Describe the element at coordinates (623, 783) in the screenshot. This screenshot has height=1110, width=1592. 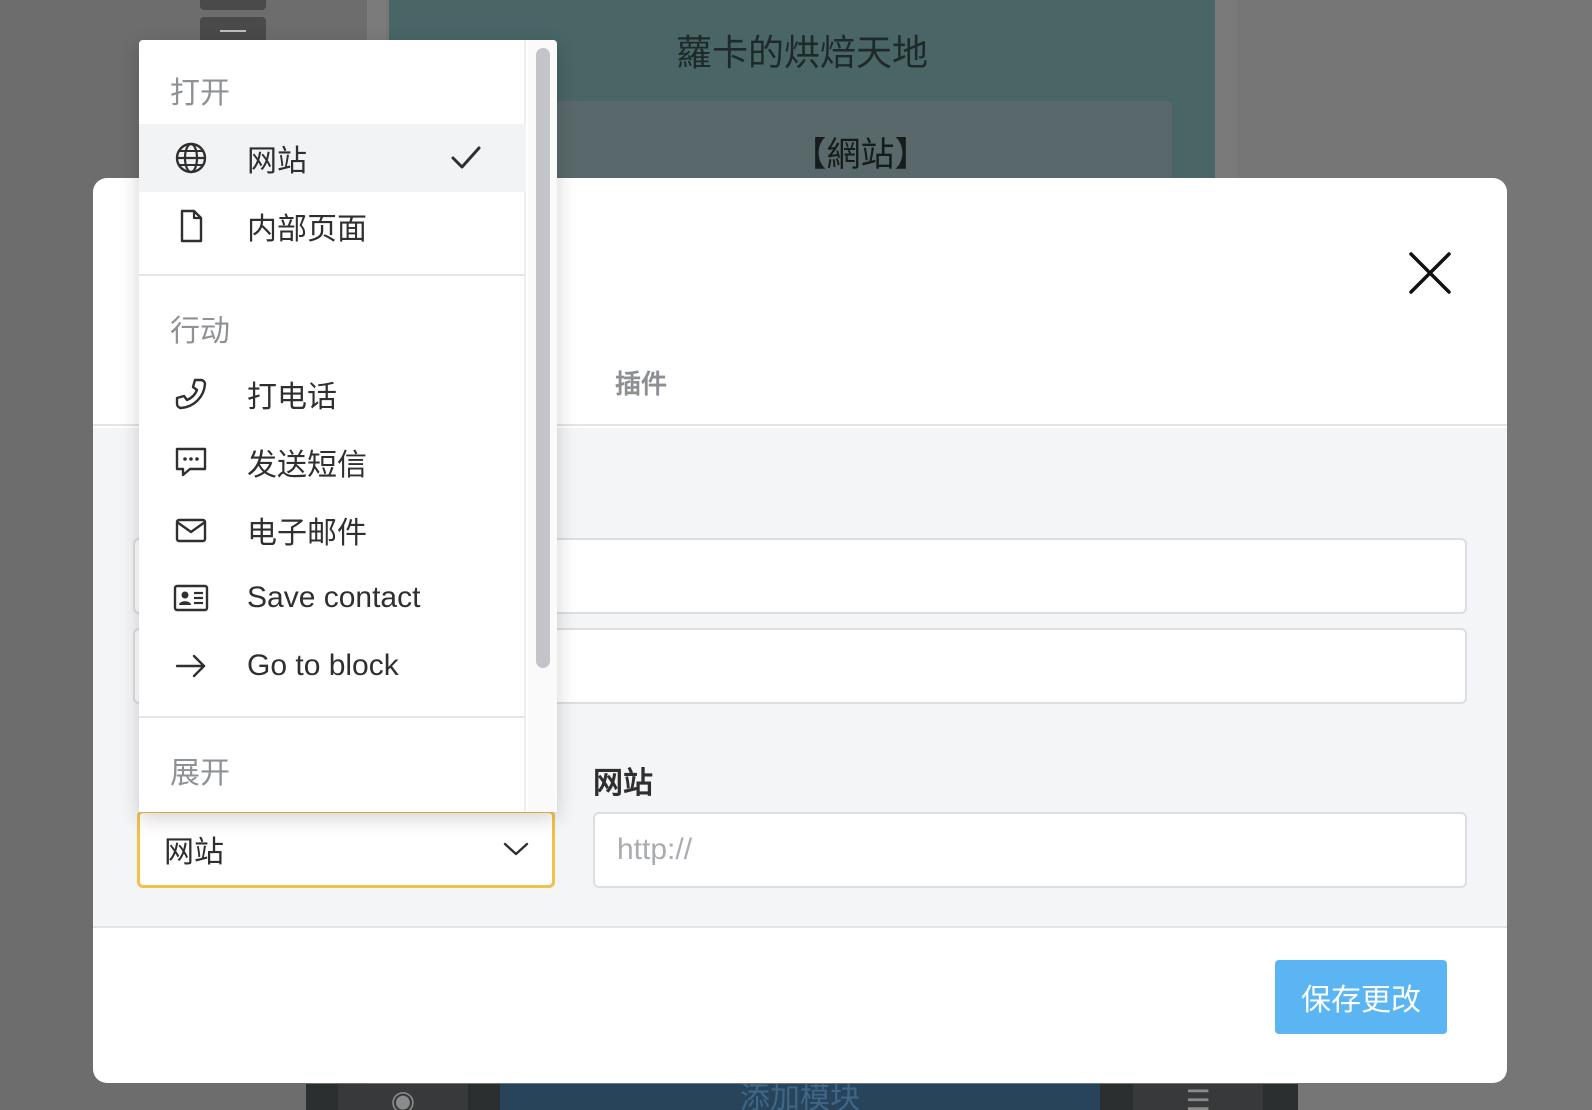
I see `url-field-label: 网站` at that location.